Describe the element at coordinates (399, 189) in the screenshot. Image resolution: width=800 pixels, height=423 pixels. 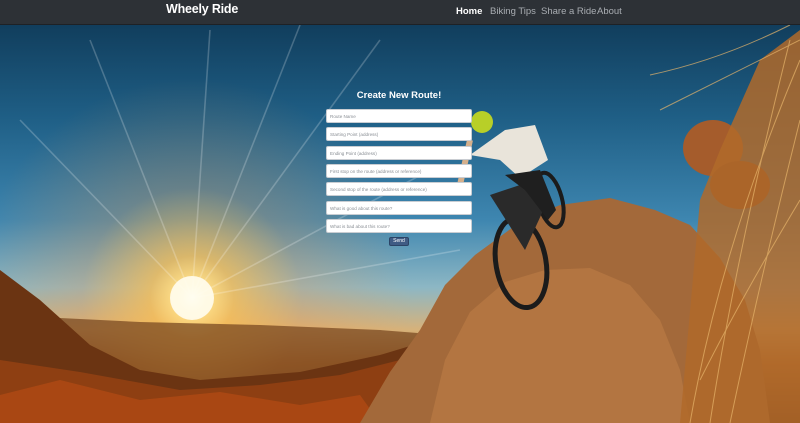
I see `second-stop-input` at that location.